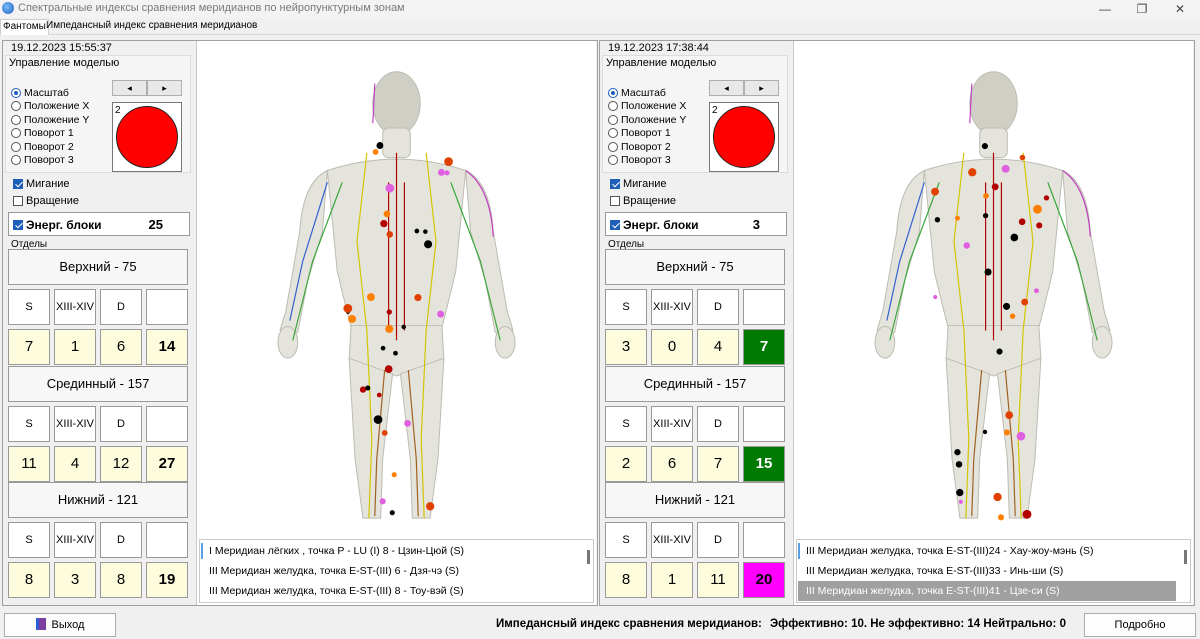 The width and height of the screenshot is (1200, 639). I want to click on checkbox-box, so click(615, 184).